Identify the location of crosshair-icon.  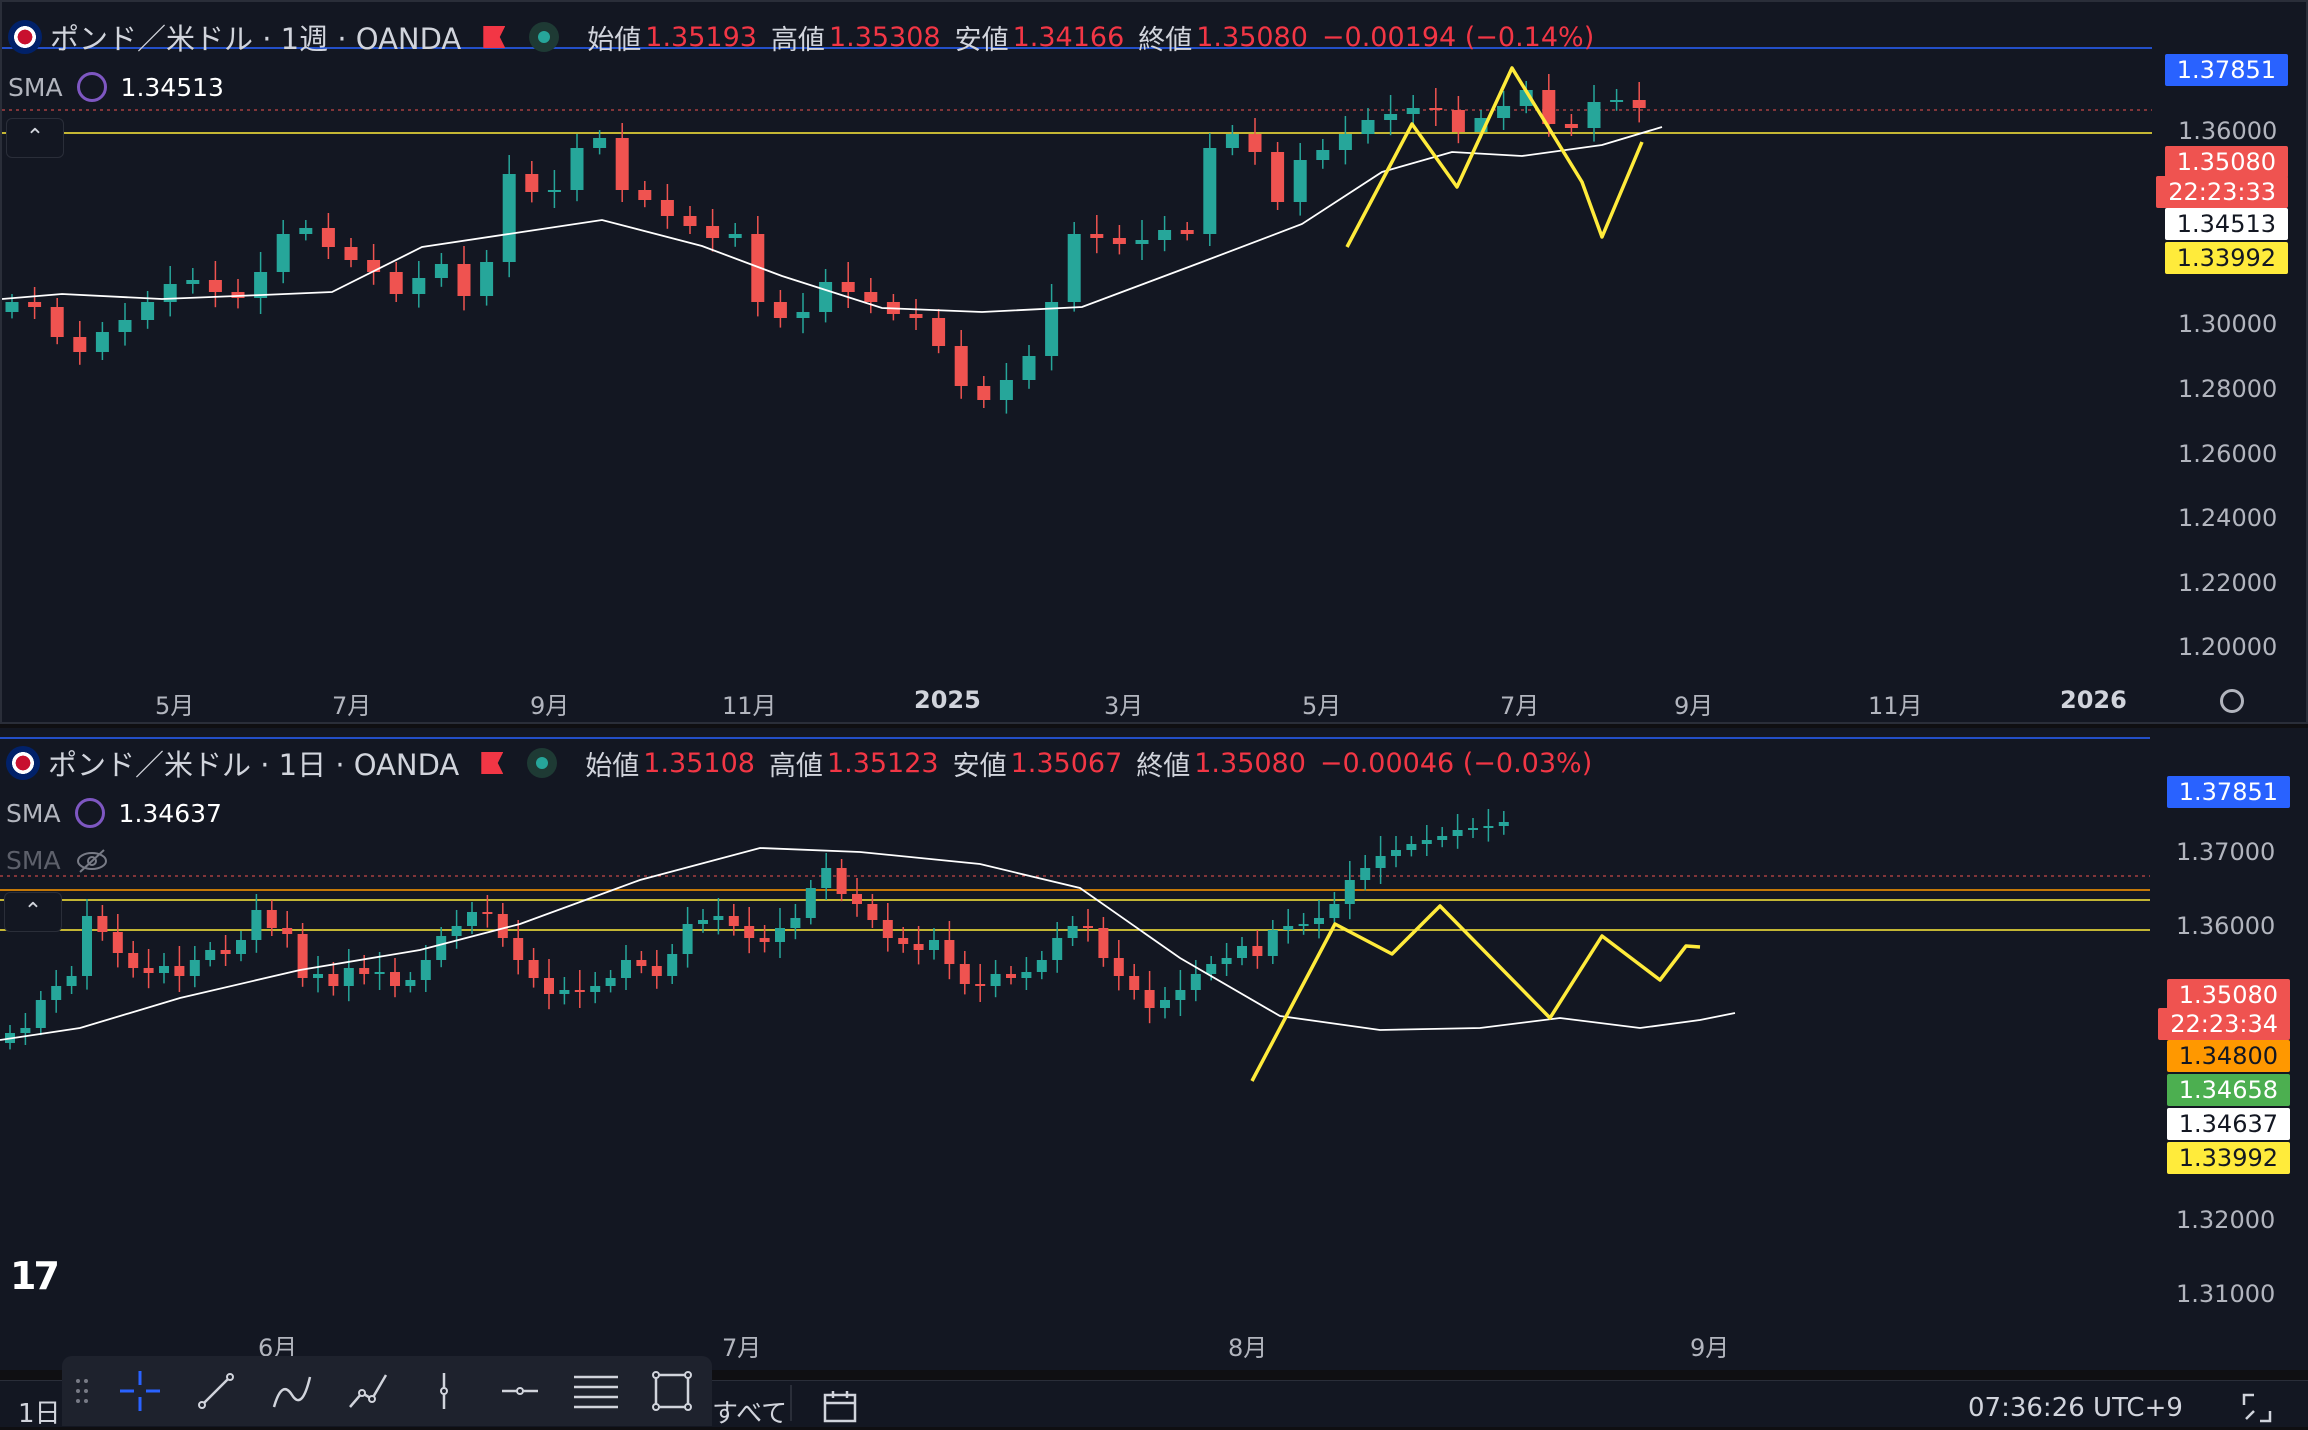
(140, 1391).